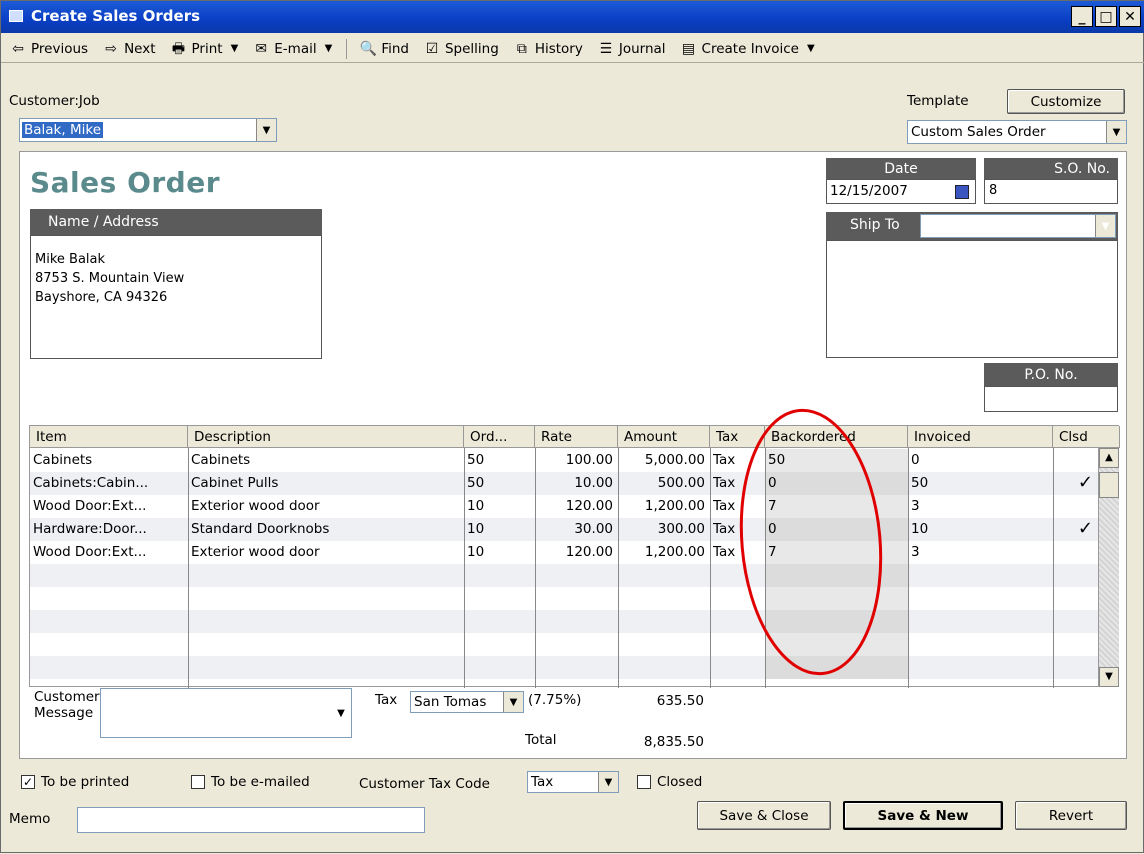  Describe the element at coordinates (1071, 815) in the screenshot. I see `revert-button: Revert` at that location.